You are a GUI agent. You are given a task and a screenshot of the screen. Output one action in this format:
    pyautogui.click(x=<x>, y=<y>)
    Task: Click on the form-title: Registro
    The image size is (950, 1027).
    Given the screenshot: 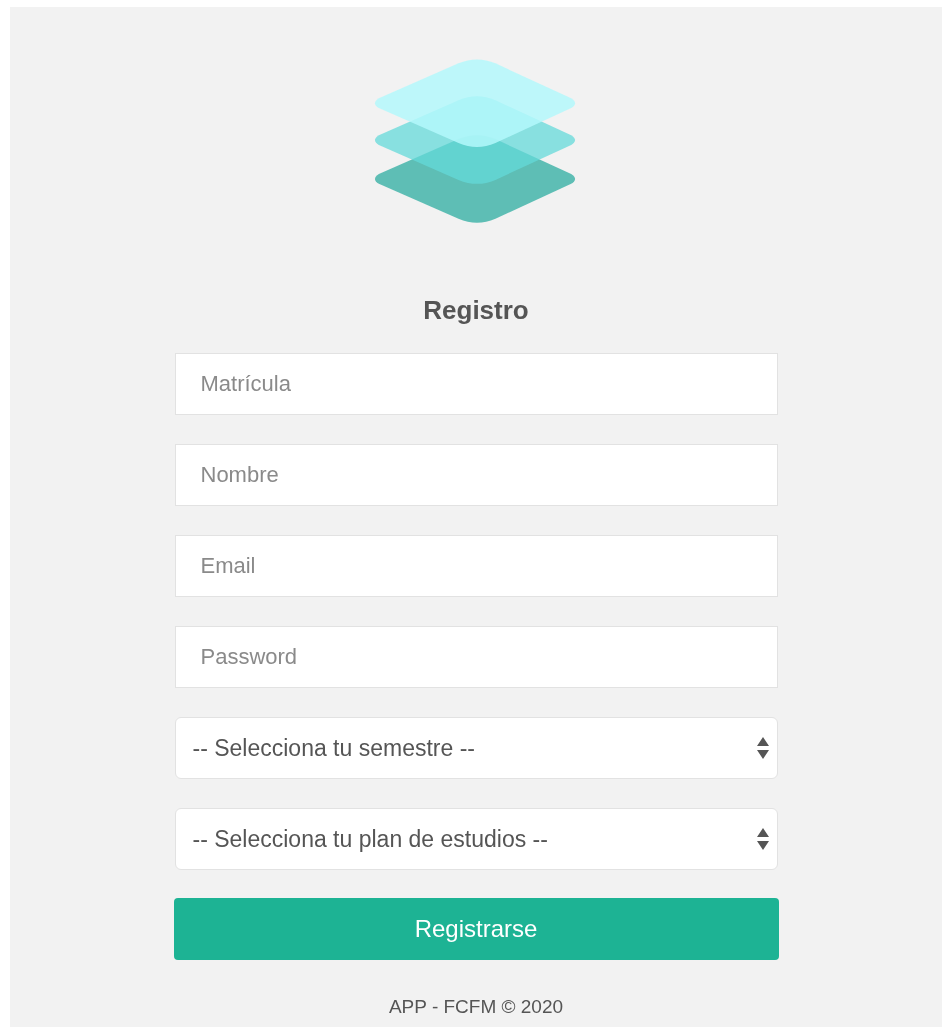 What is the action you would take?
    pyautogui.click(x=476, y=310)
    